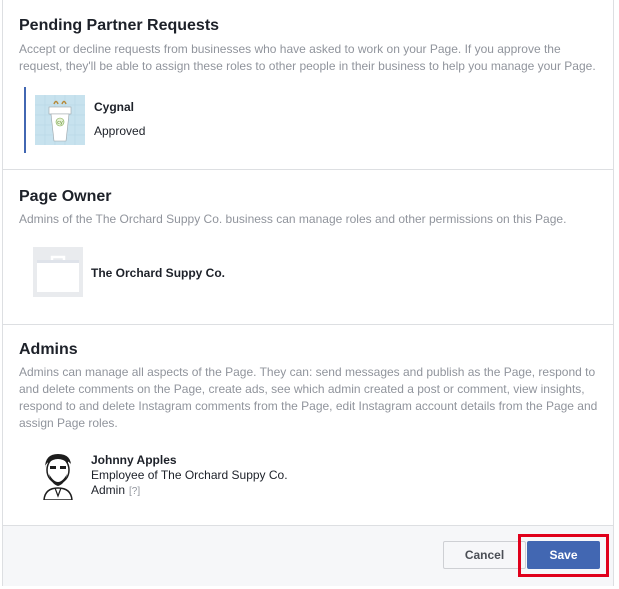  I want to click on save-button: Save, so click(563, 555).